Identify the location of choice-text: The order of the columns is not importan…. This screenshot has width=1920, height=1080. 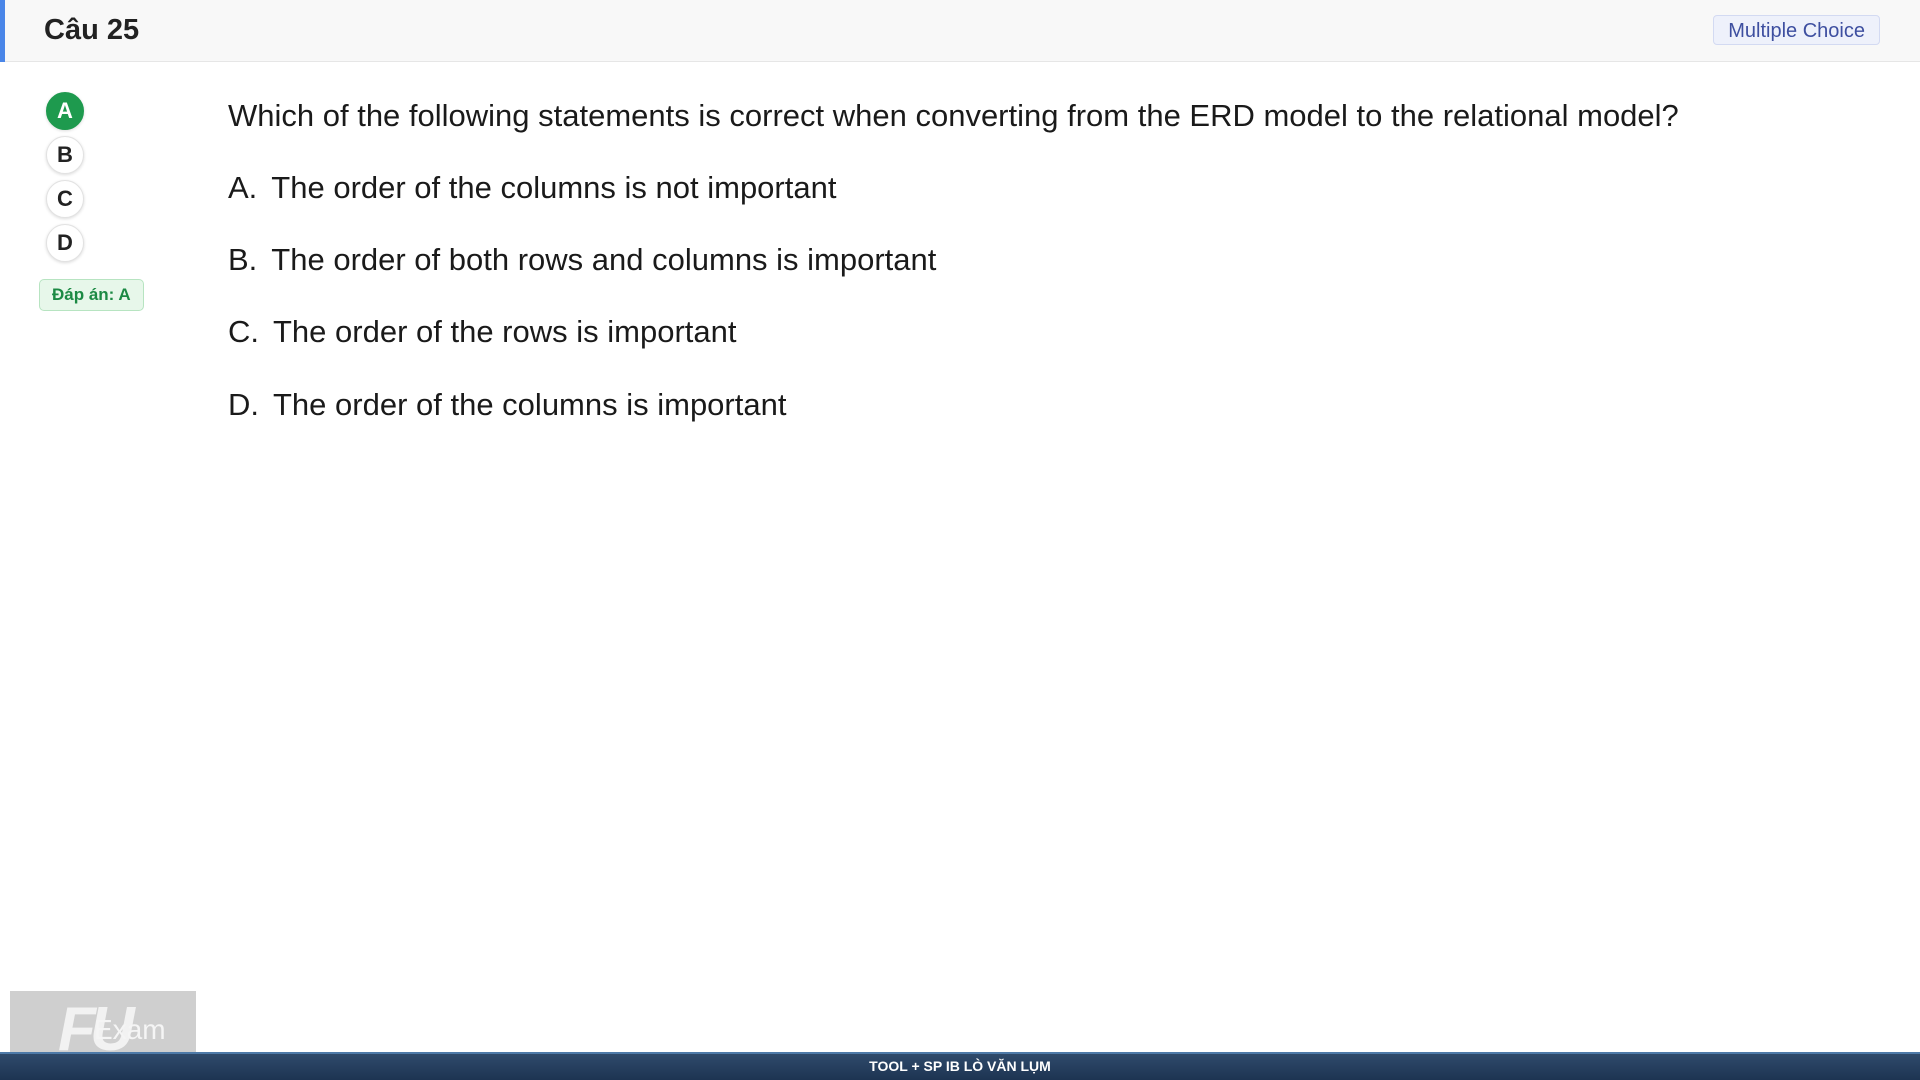
(554, 187).